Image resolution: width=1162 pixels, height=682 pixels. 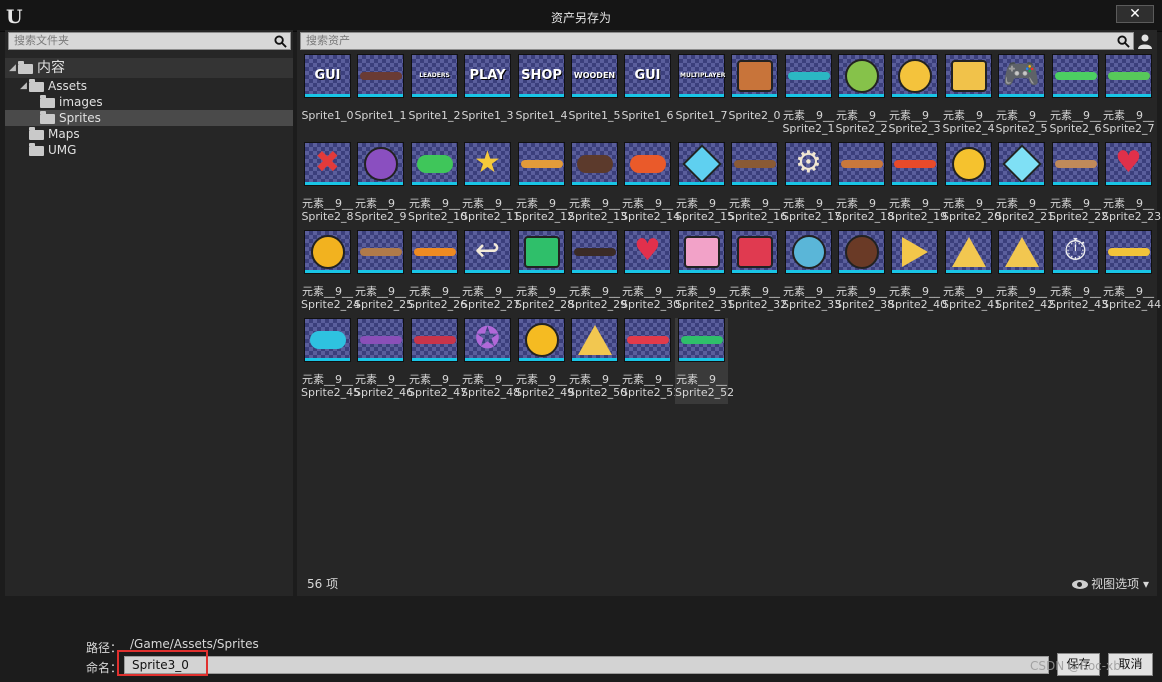 I want to click on asset-tile: 元素__9__ Sprite2_44, so click(x=1131, y=273).